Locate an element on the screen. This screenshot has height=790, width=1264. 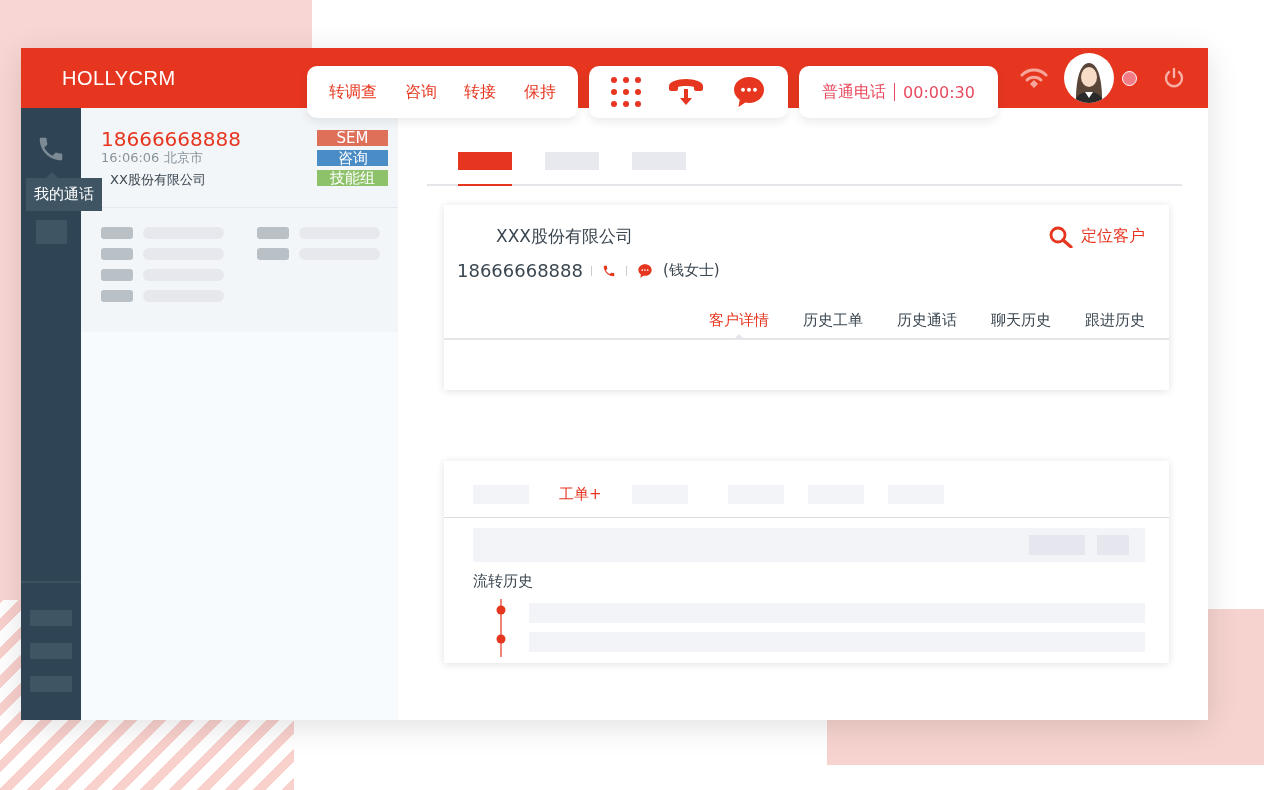
call-action-button: 转接 is located at coordinates (480, 92).